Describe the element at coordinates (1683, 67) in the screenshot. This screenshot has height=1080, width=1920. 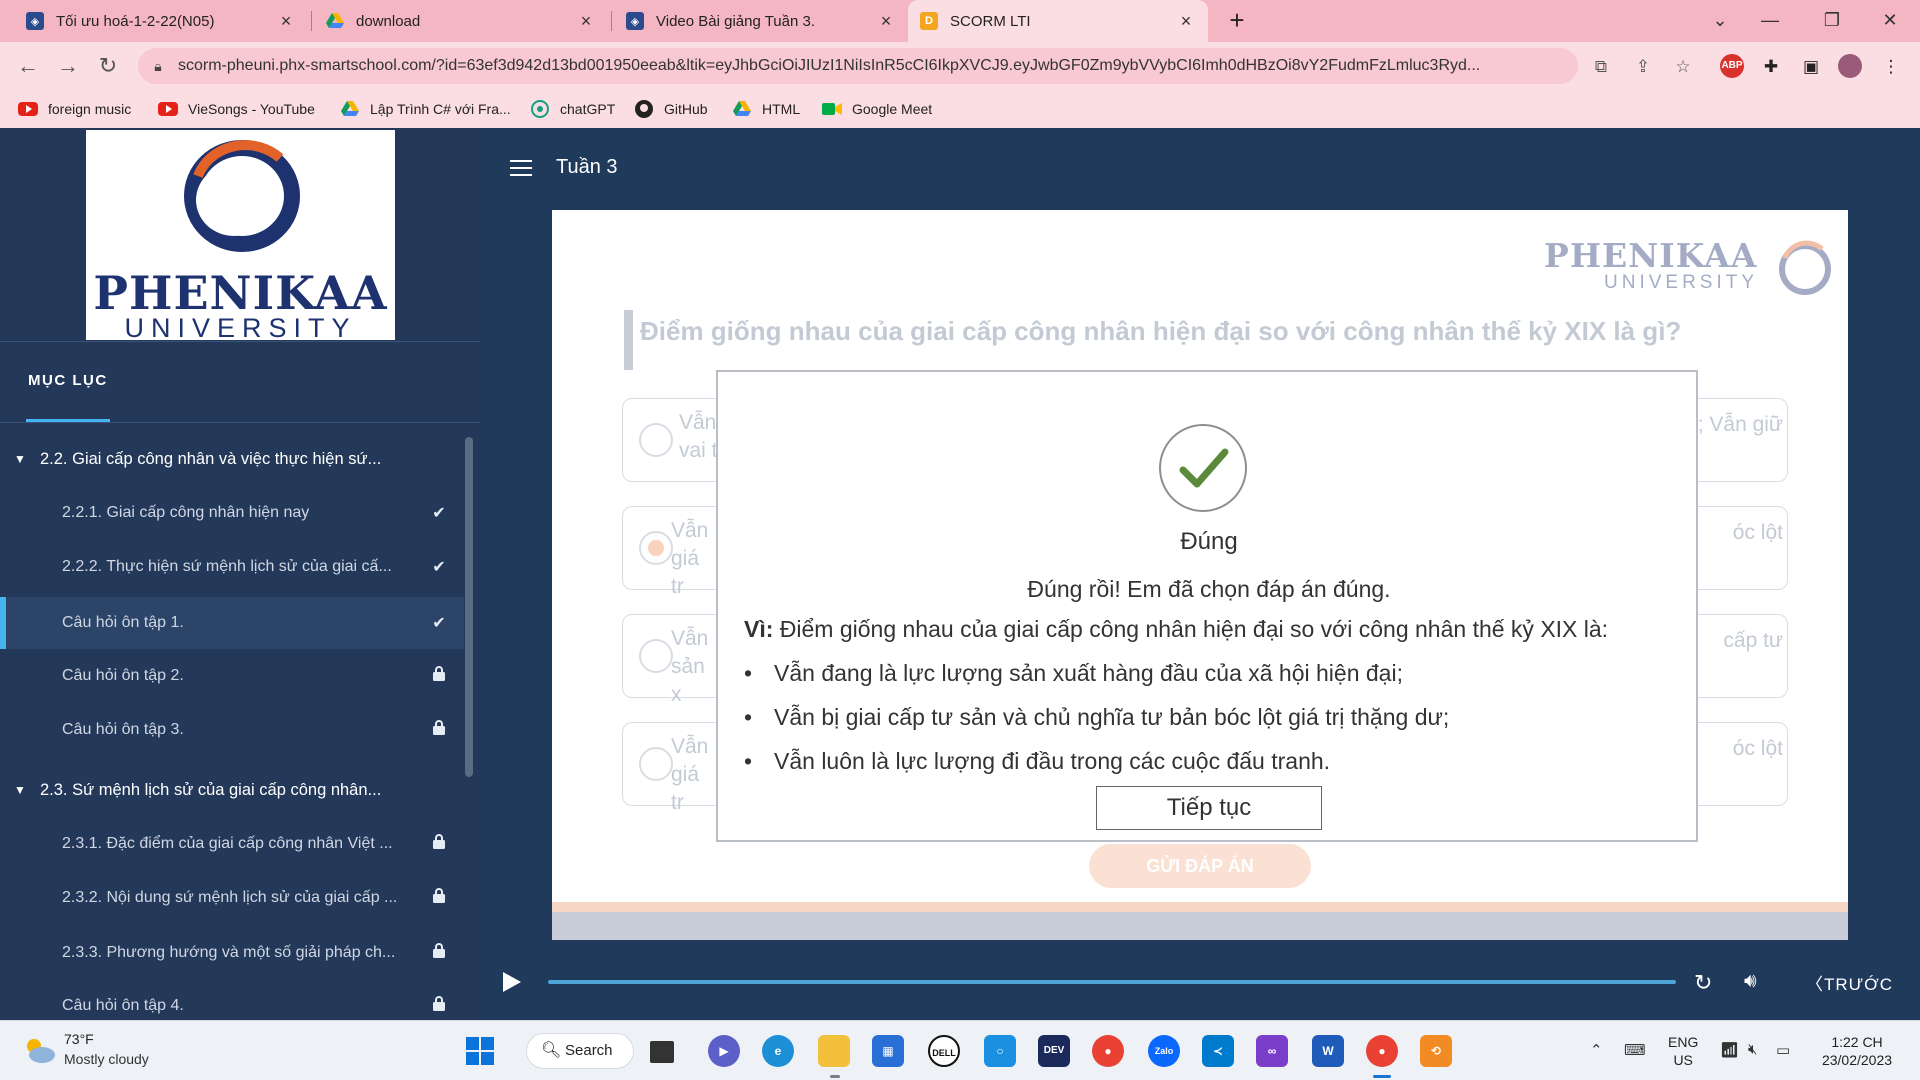
I see `bookmark-star-icon: ☆` at that location.